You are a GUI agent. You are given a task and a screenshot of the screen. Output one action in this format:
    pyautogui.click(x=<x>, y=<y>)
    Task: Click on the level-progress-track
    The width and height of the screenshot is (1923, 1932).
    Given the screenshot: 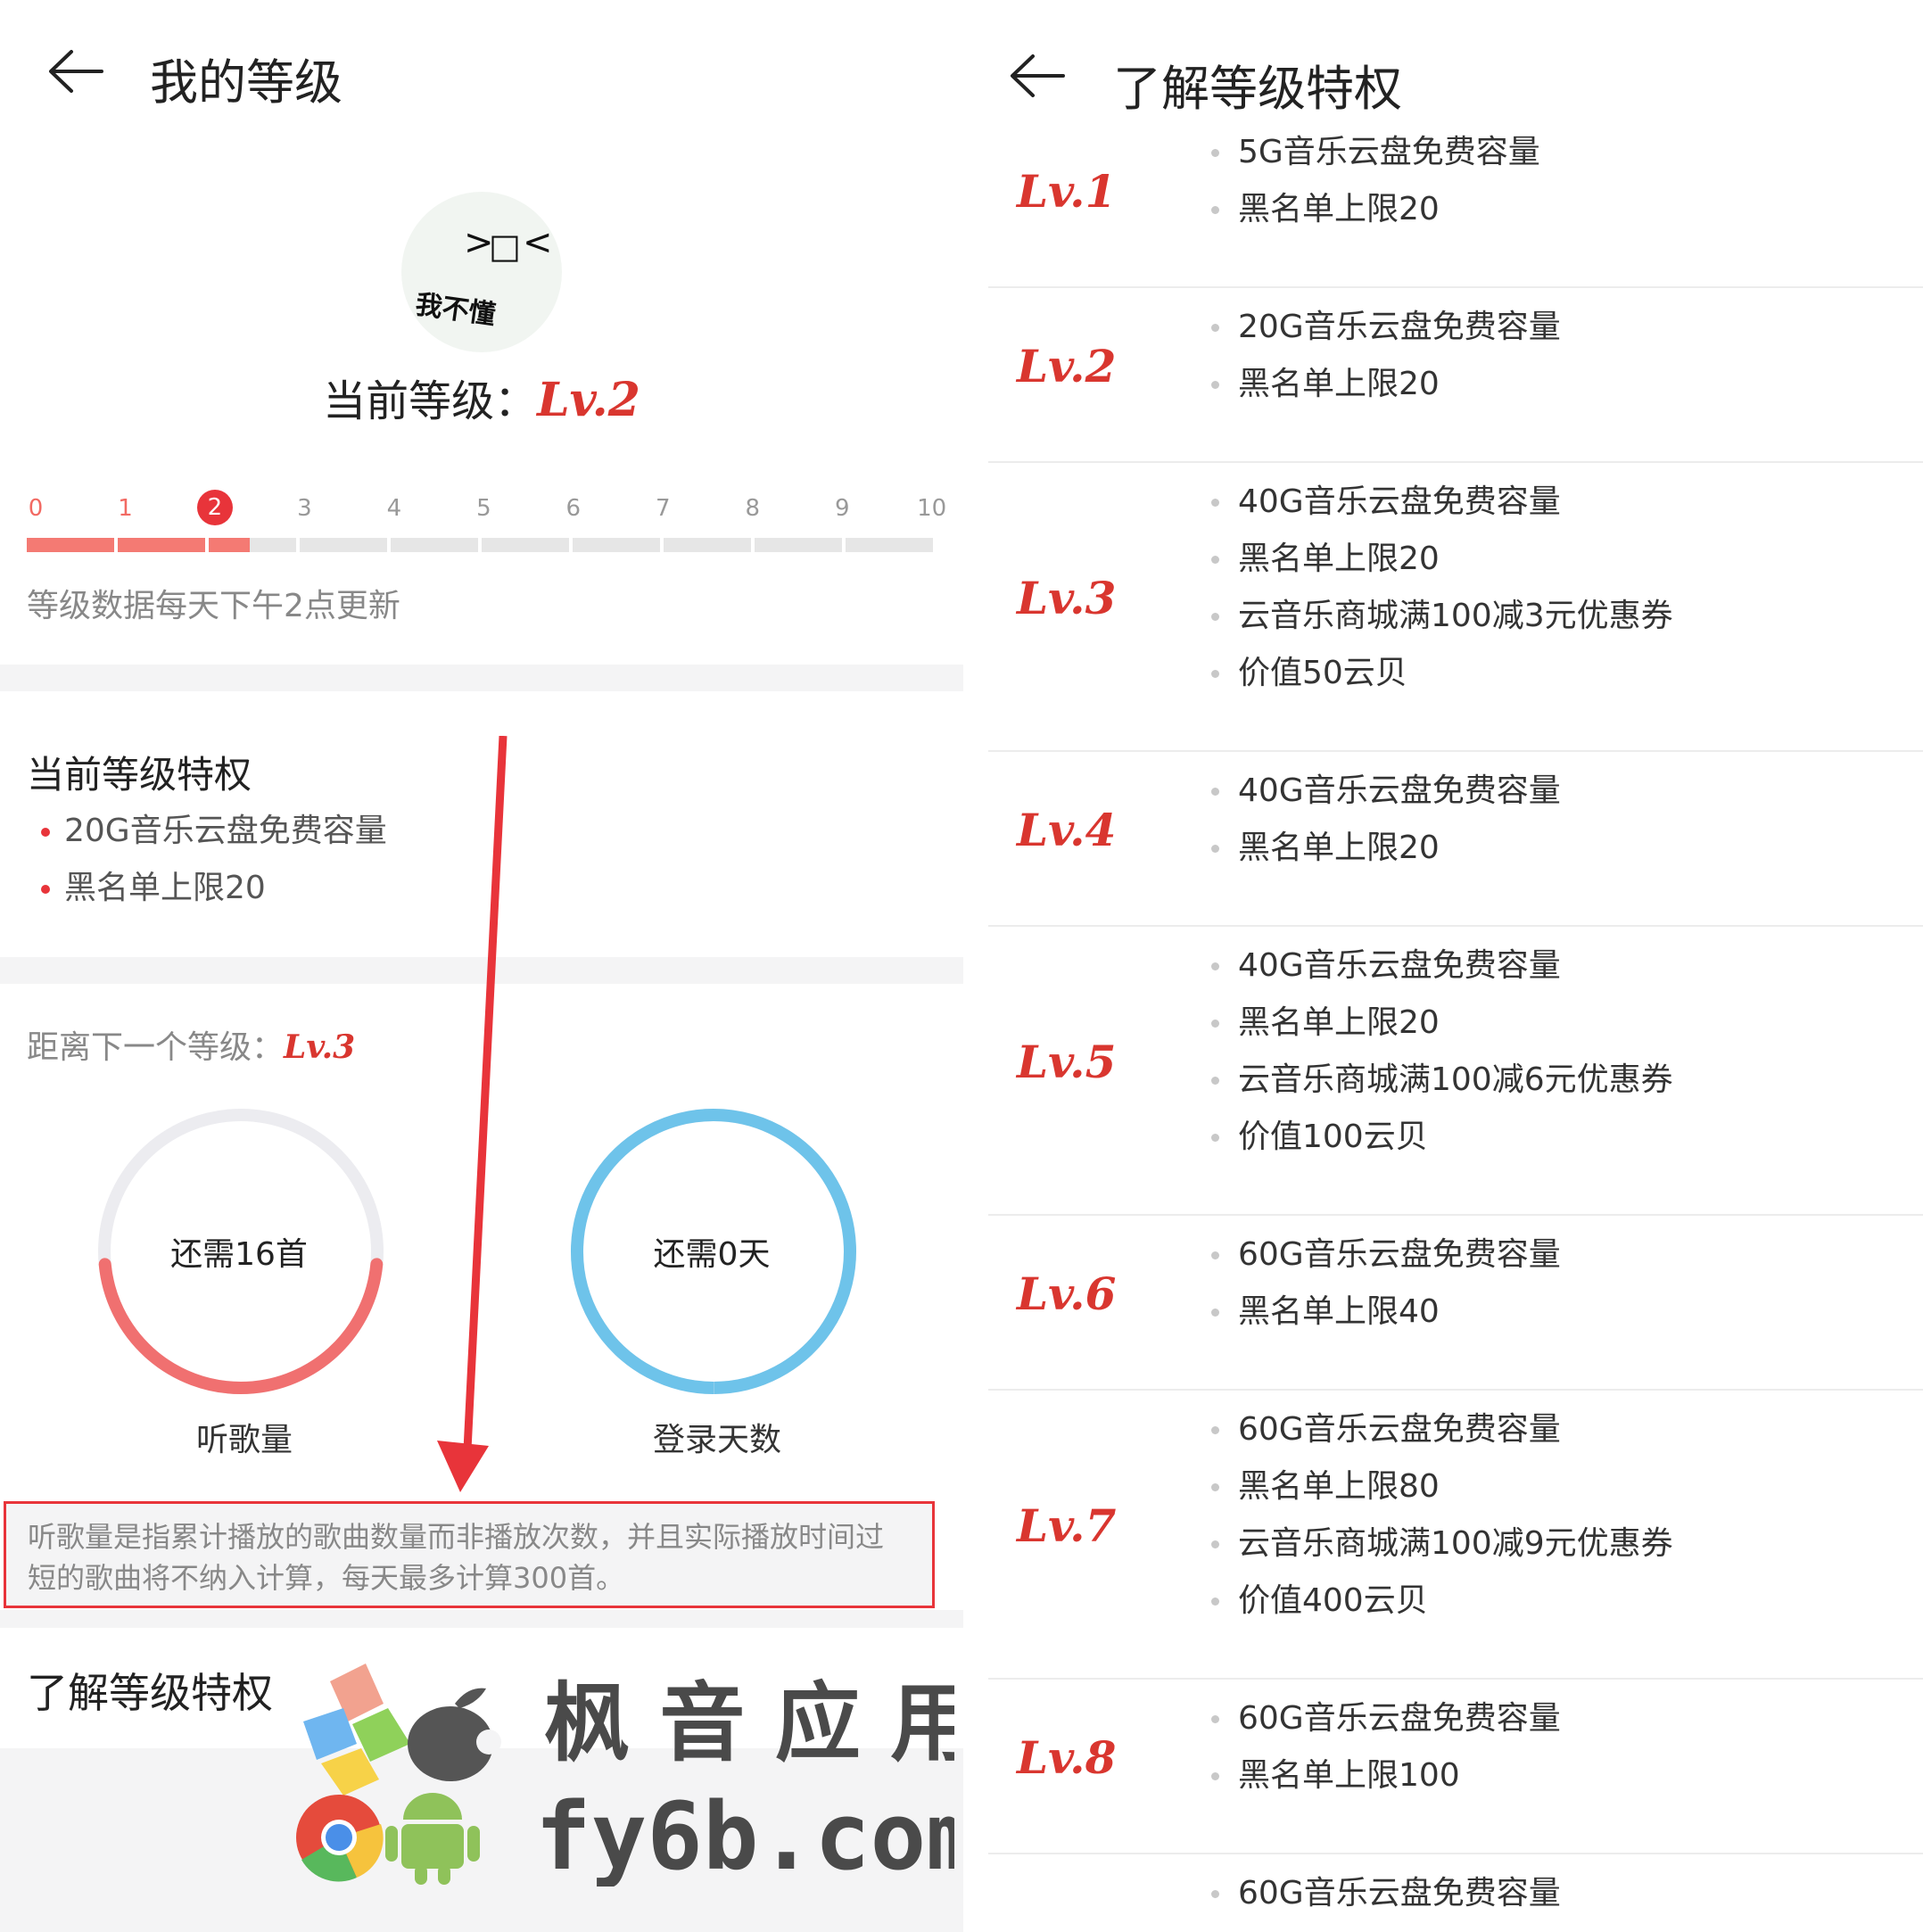 What is the action you would take?
    pyautogui.click(x=482, y=545)
    